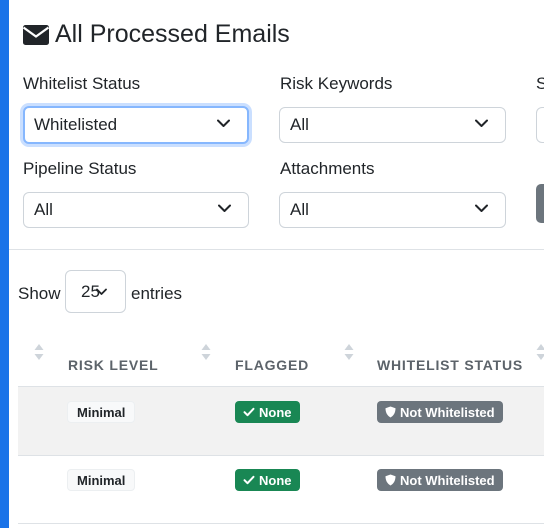 This screenshot has width=544, height=528. Describe the element at coordinates (272, 365) in the screenshot. I see `column-header-flagged: FLAGGED` at that location.